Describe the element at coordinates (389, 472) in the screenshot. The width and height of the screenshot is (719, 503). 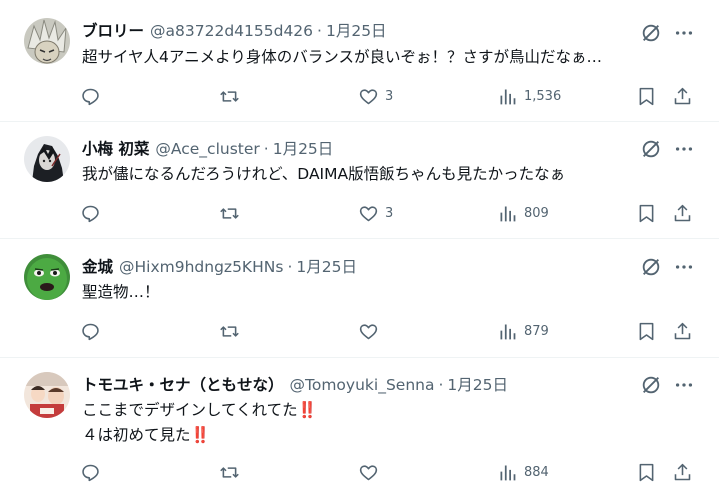
I see `action-bar: 884` at that location.